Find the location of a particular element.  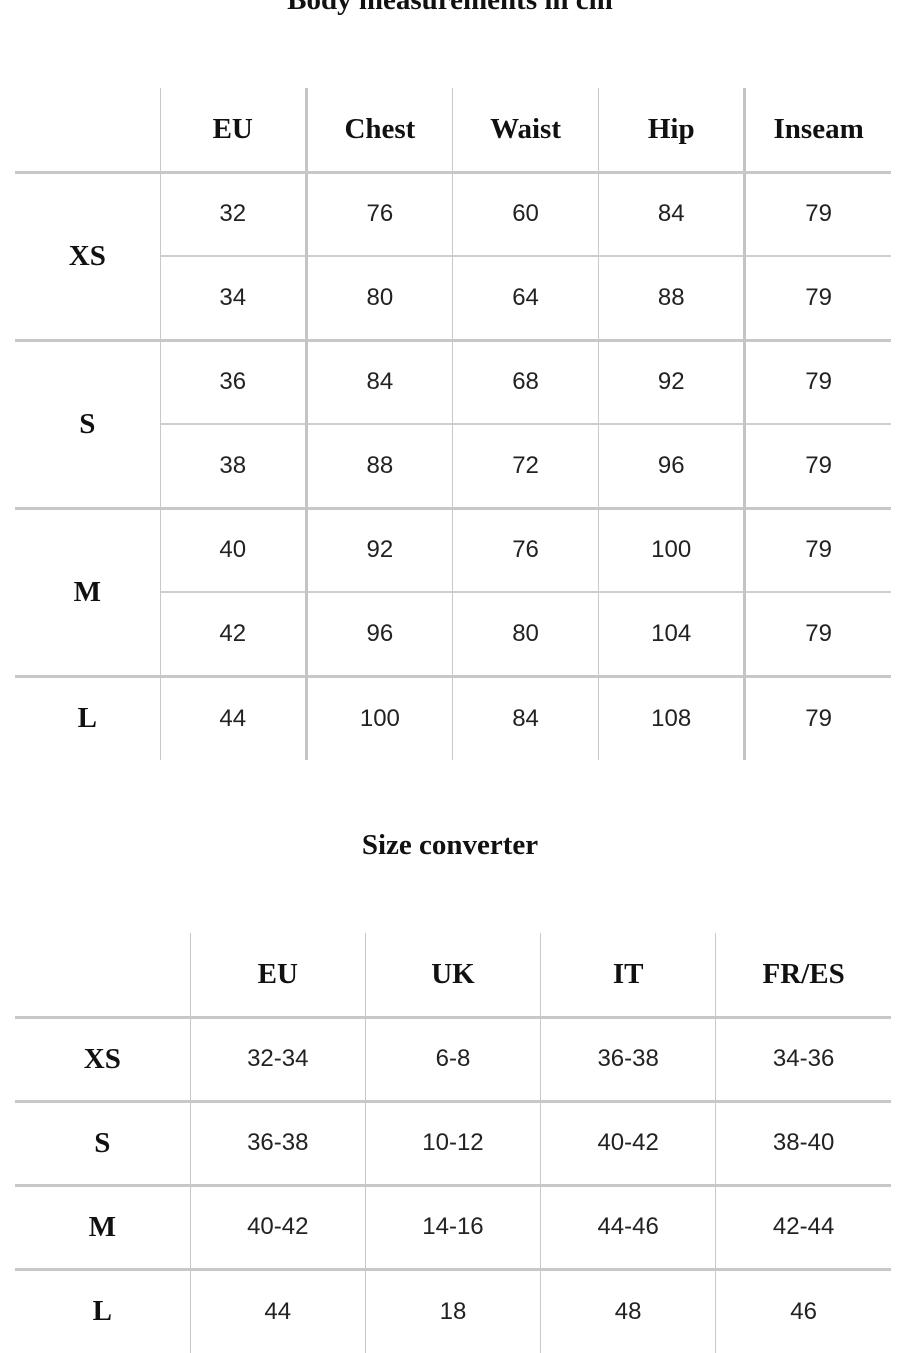

cell-waist: 72 is located at coordinates (525, 466).